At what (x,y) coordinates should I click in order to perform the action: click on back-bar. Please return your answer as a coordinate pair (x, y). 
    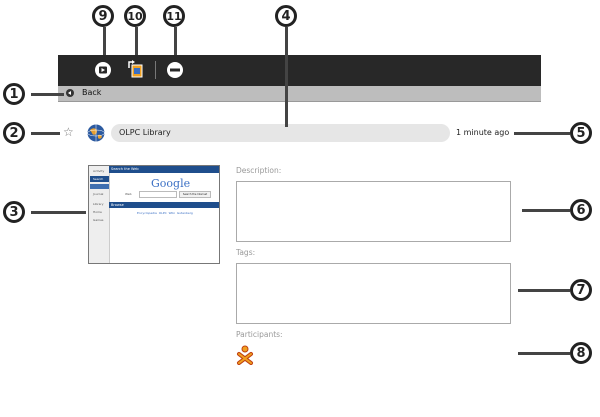
    Looking at the image, I should click on (299, 94).